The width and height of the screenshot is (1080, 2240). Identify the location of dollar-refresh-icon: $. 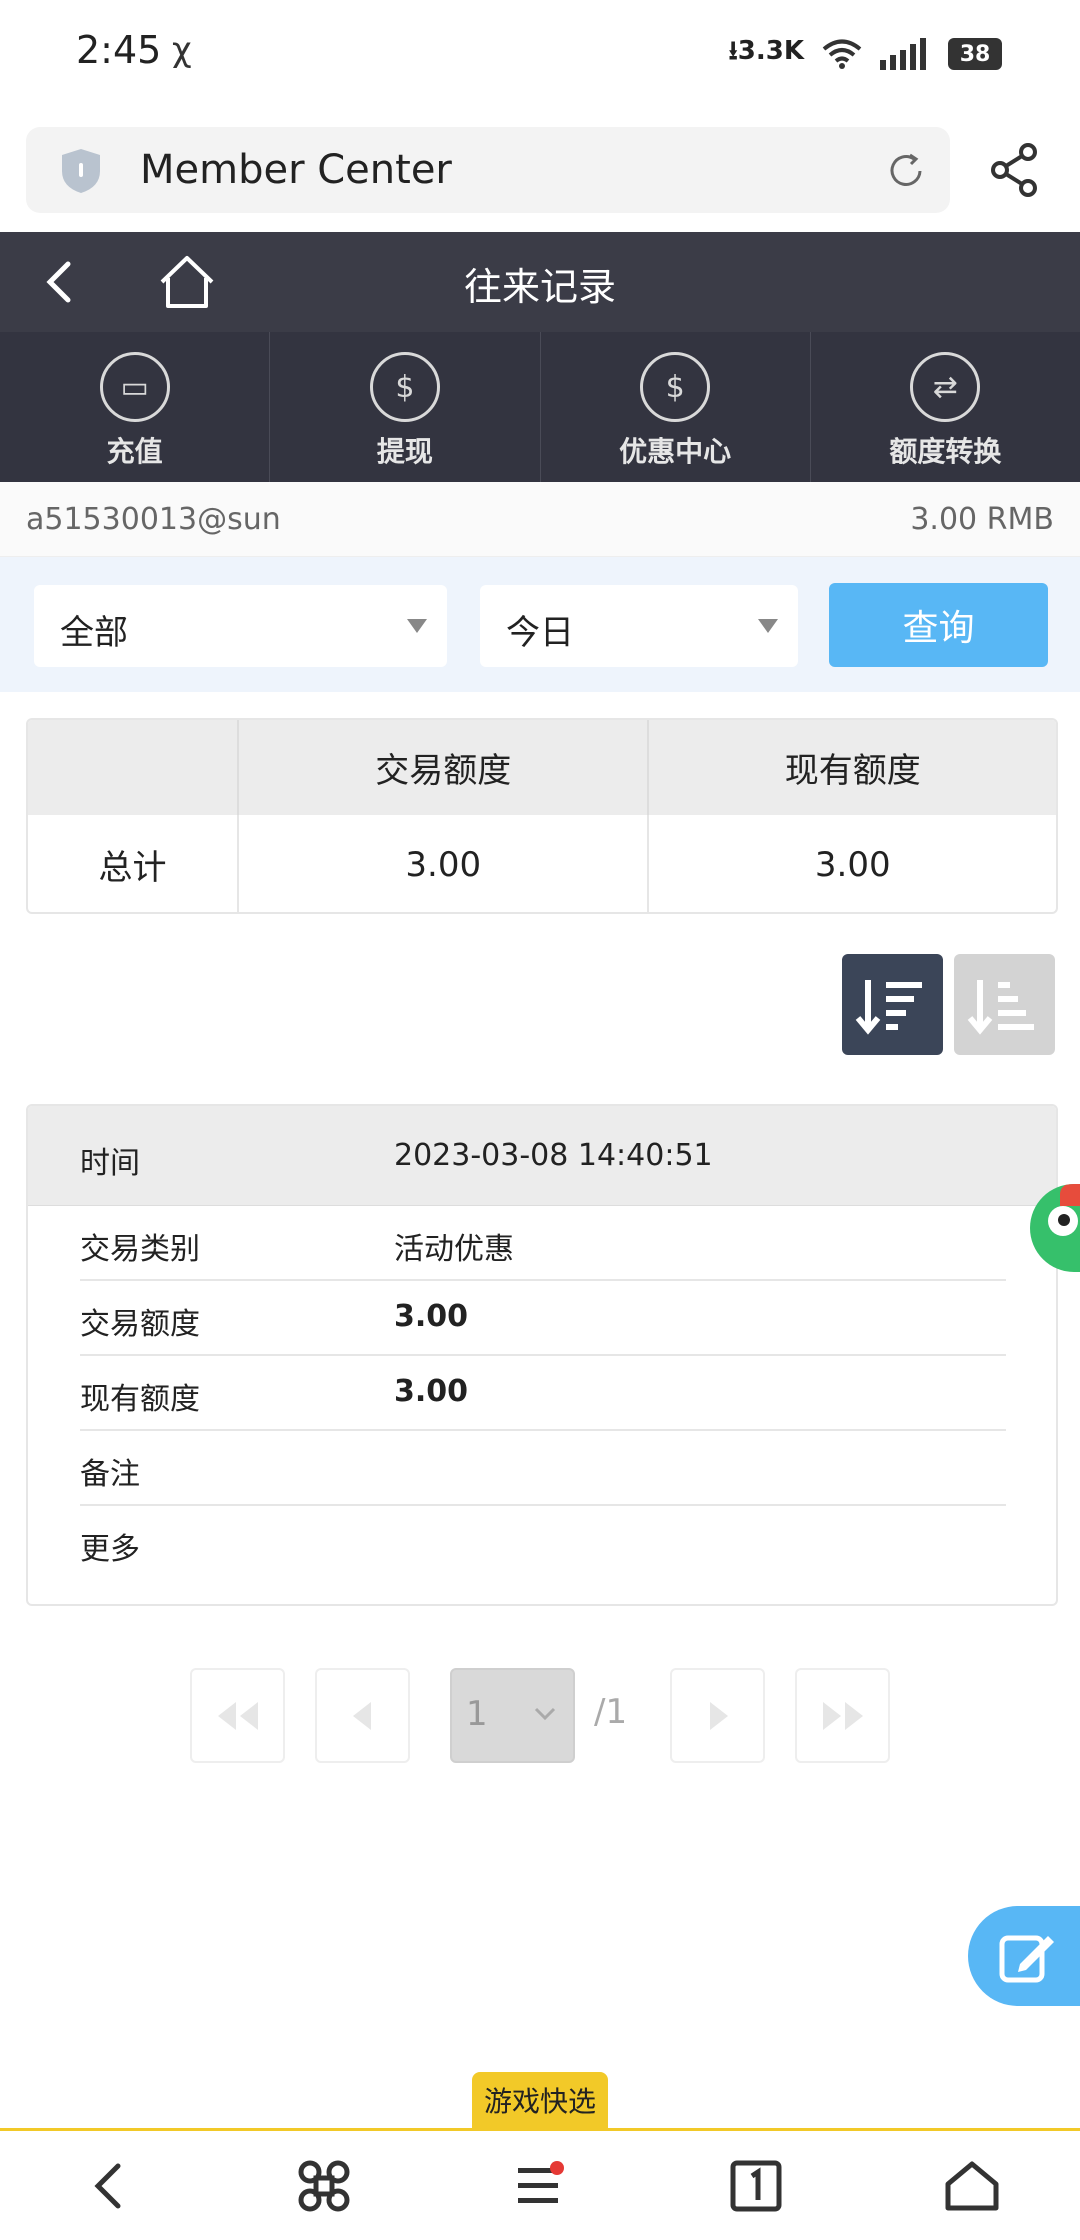
(675, 387).